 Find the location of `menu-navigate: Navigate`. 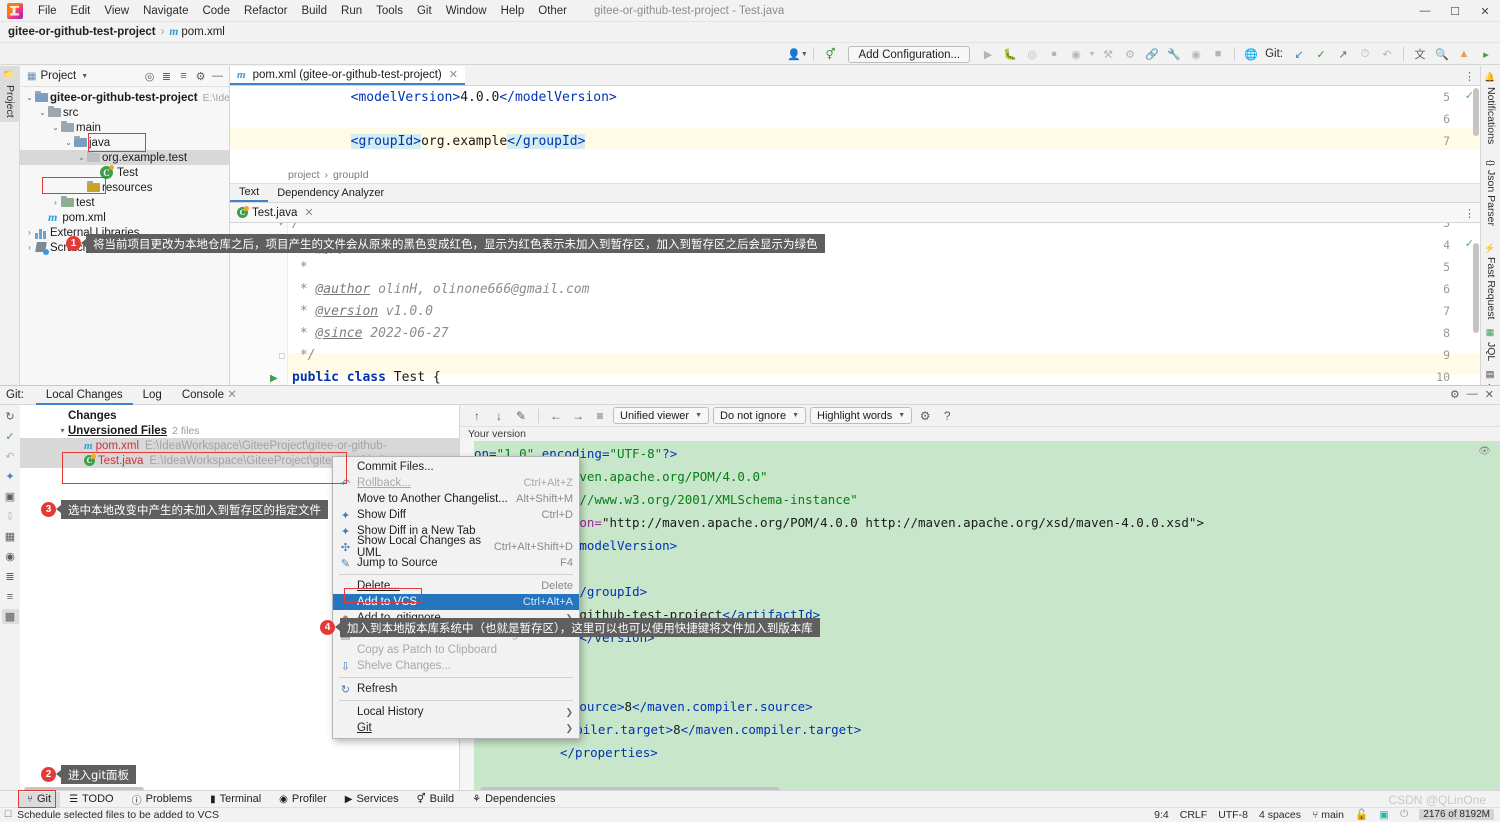

menu-navigate: Navigate is located at coordinates (165, 11).